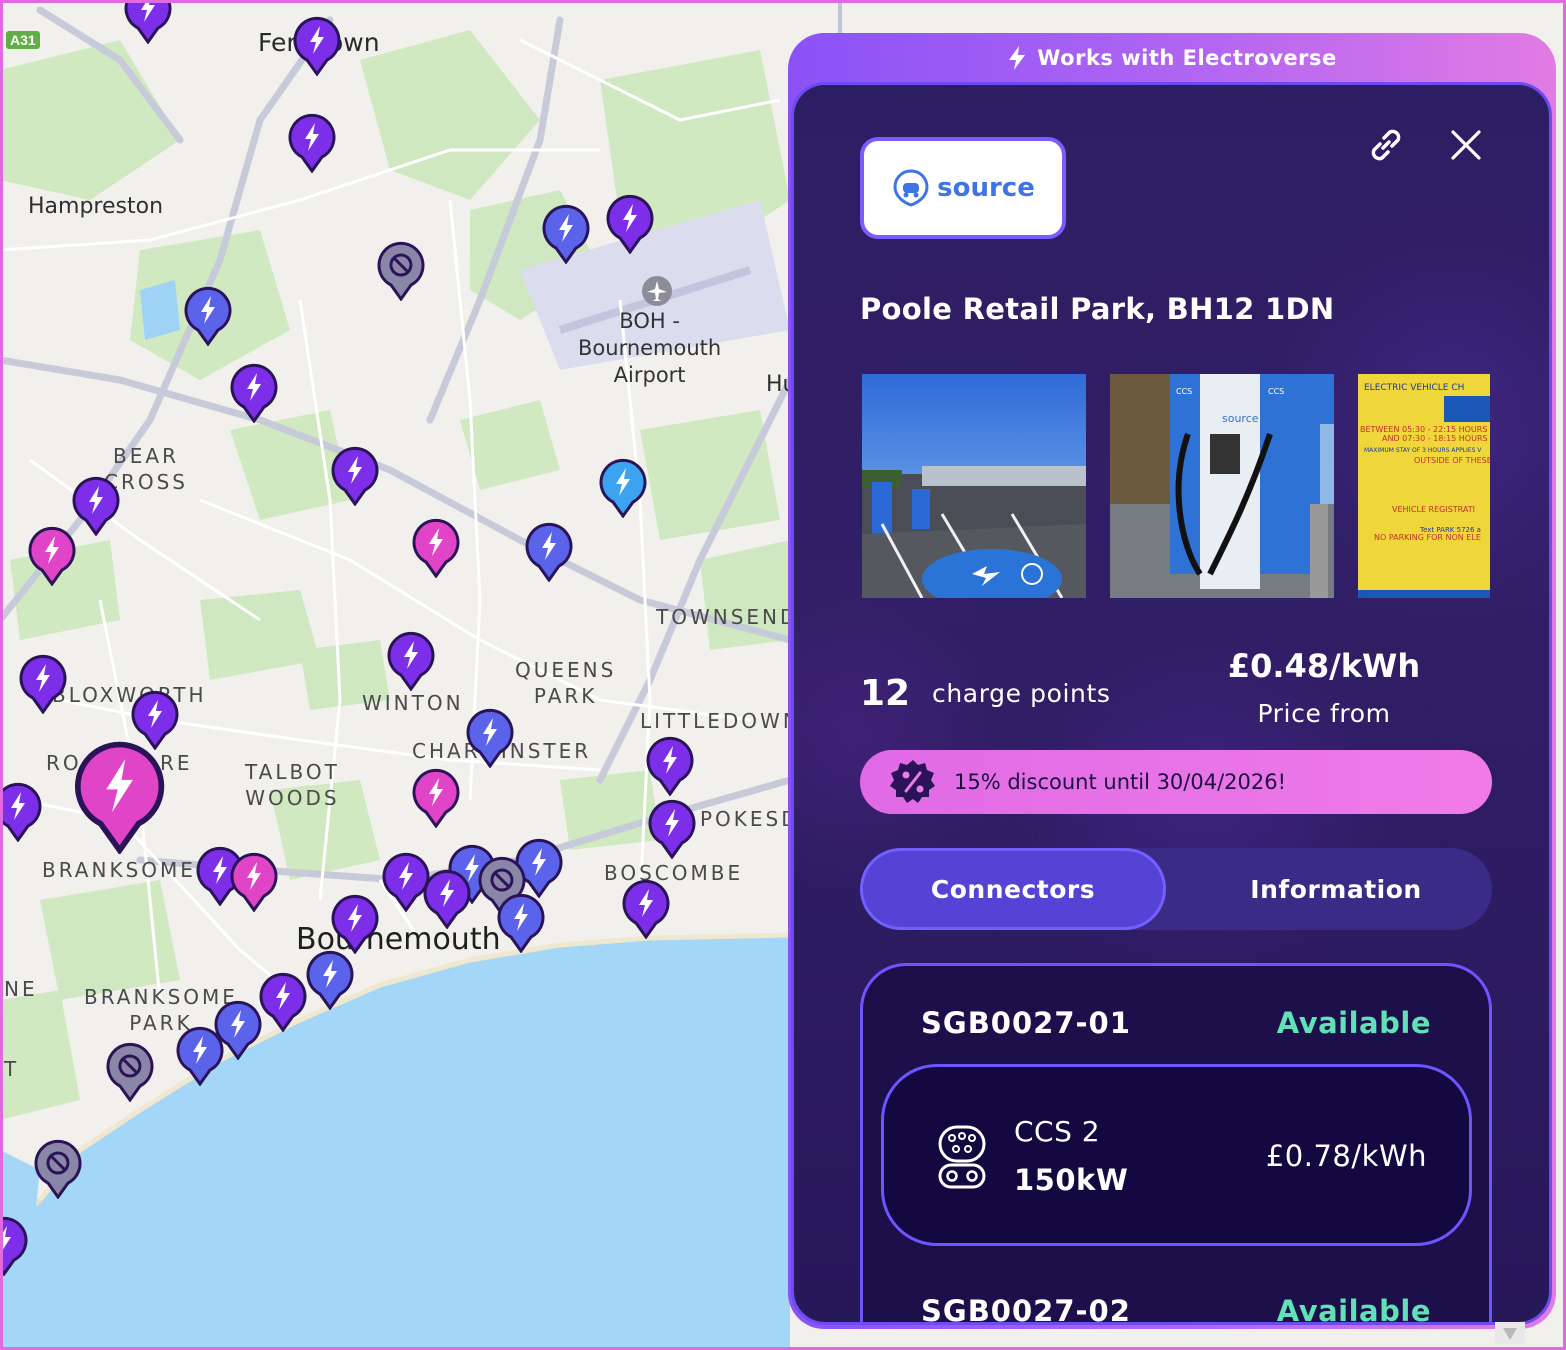 The width and height of the screenshot is (1566, 1350). I want to click on station-title: Poole Retail Park, BH12 1DN, so click(1097, 309).